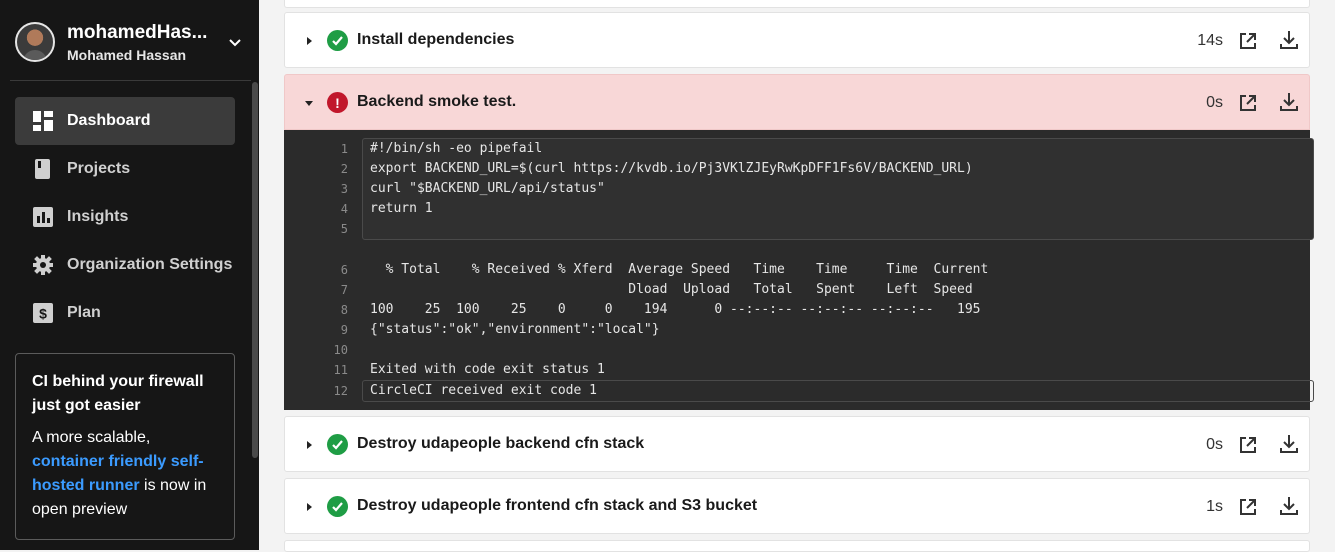 The width and height of the screenshot is (1335, 552). I want to click on line-text: {"status":"ok","environment":"local"}, so click(515, 329).